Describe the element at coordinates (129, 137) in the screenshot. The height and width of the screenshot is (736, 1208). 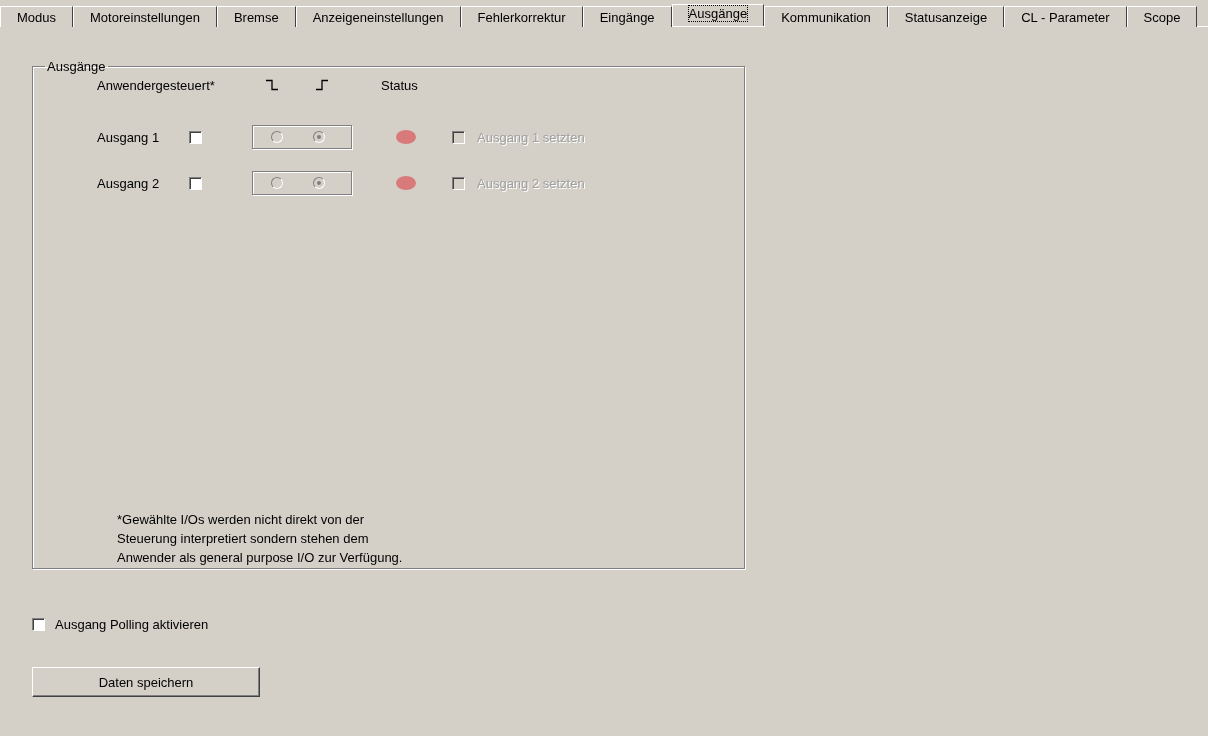
I see `output-label: Ausgang 1` at that location.